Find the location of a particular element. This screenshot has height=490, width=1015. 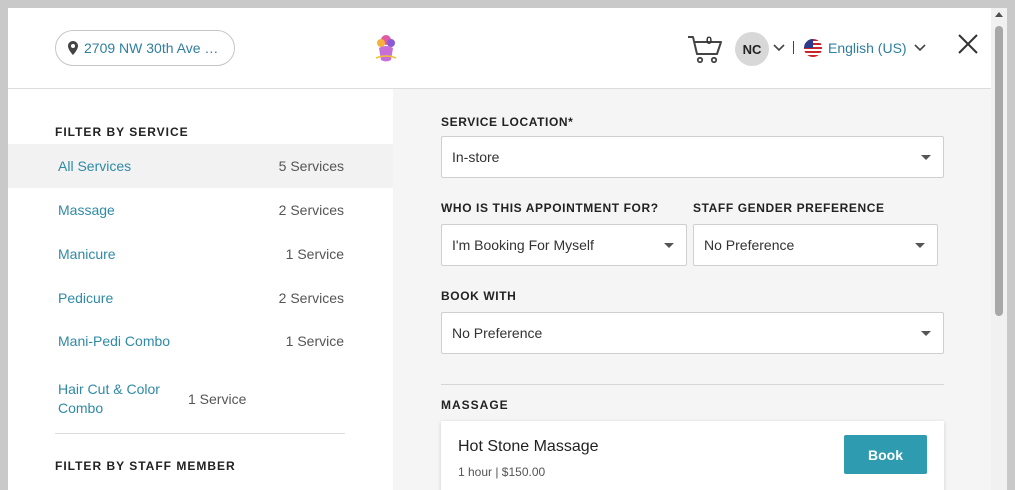

close-icon is located at coordinates (968, 44).